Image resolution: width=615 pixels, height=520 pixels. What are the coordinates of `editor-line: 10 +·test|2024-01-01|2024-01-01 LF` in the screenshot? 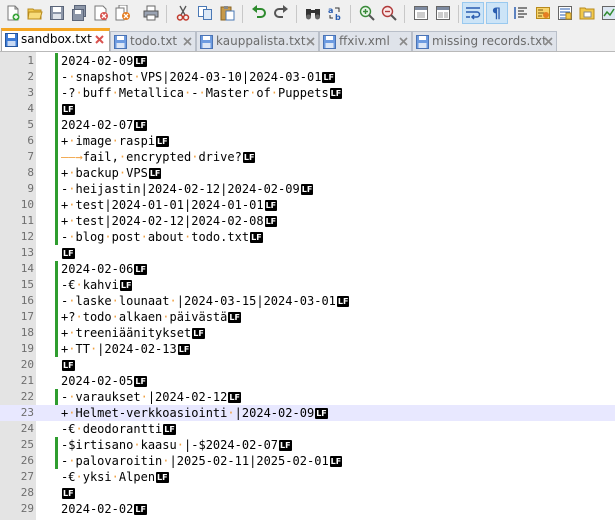 It's located at (307, 205).